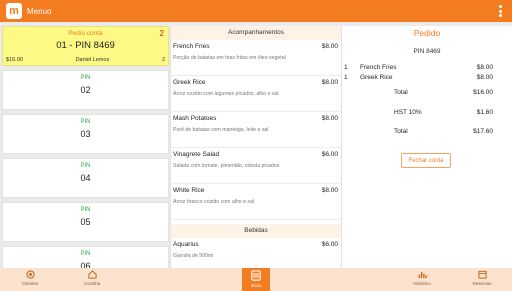  I want to click on overflow-menu-icon, so click(500, 11).